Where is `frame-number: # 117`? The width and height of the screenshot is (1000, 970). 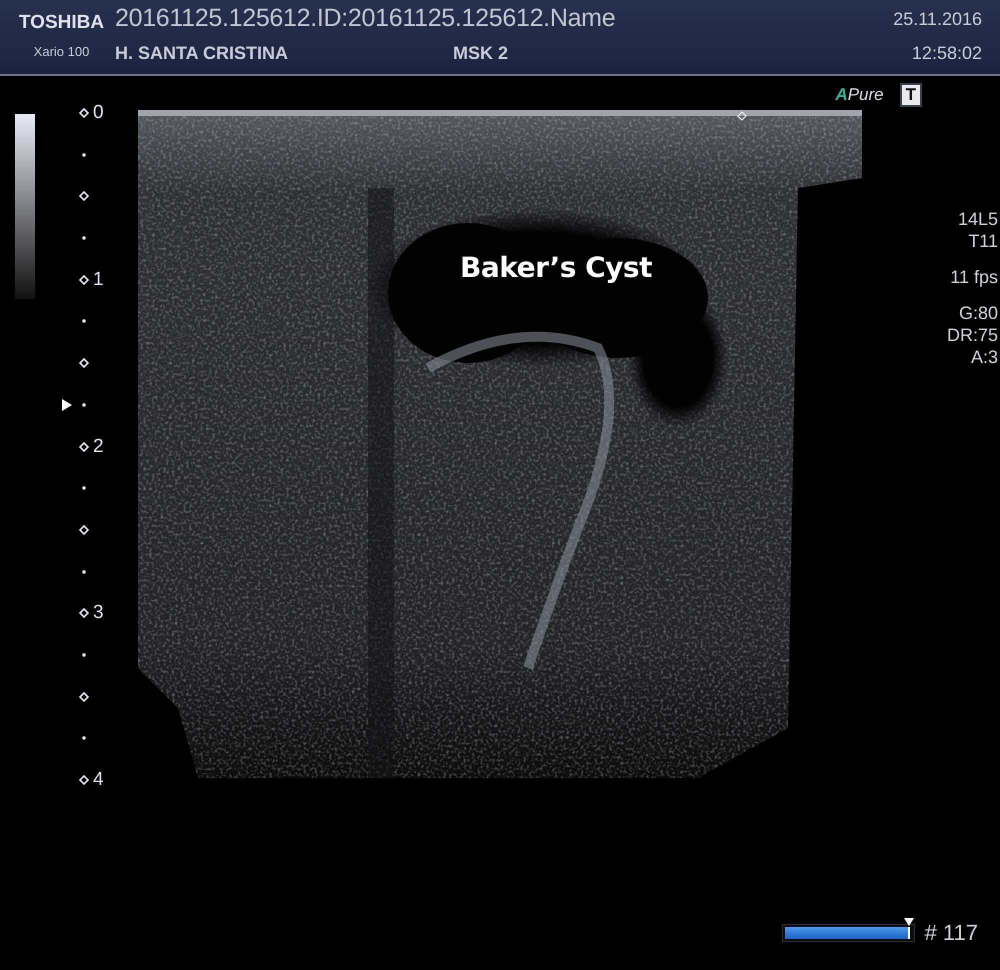 frame-number: # 117 is located at coordinates (951, 933).